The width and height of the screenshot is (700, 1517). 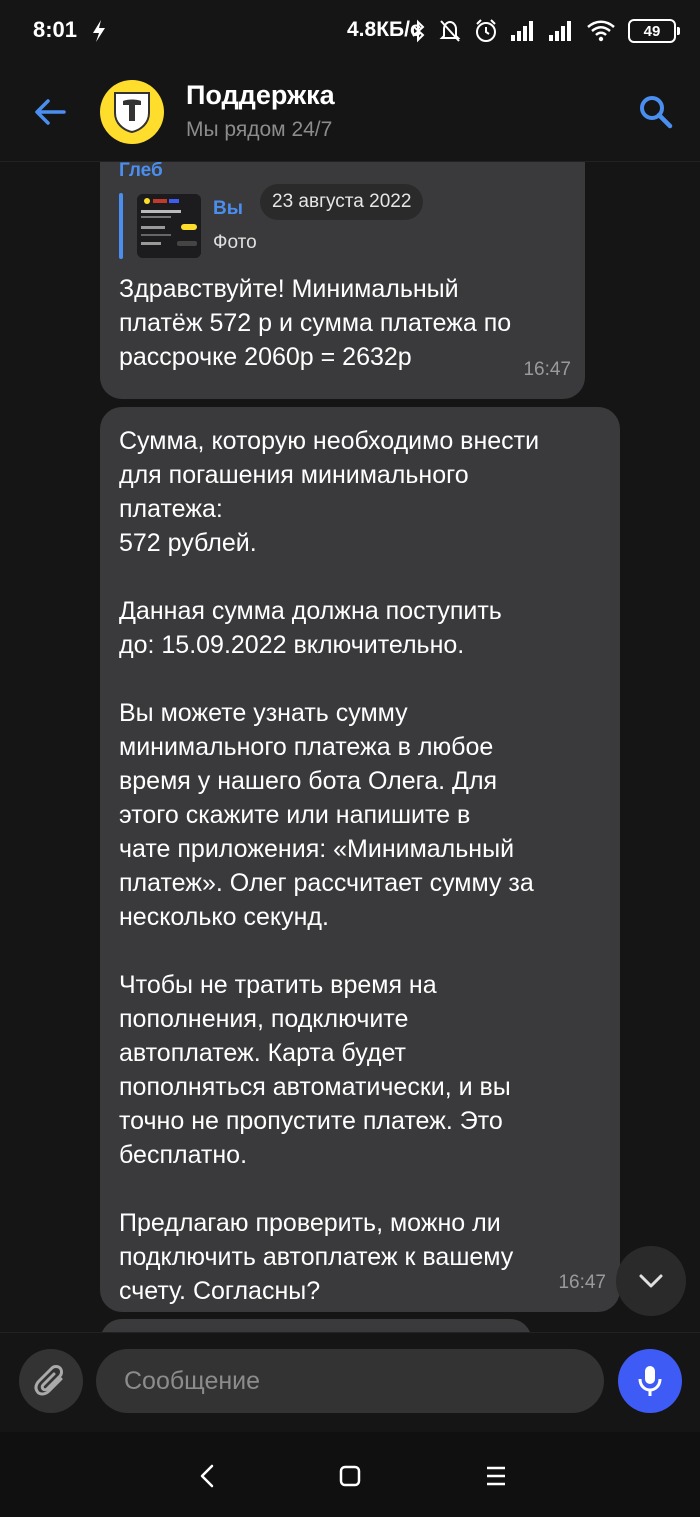 What do you see at coordinates (235, 242) in the screenshot?
I see `reply-type: Фото` at bounding box center [235, 242].